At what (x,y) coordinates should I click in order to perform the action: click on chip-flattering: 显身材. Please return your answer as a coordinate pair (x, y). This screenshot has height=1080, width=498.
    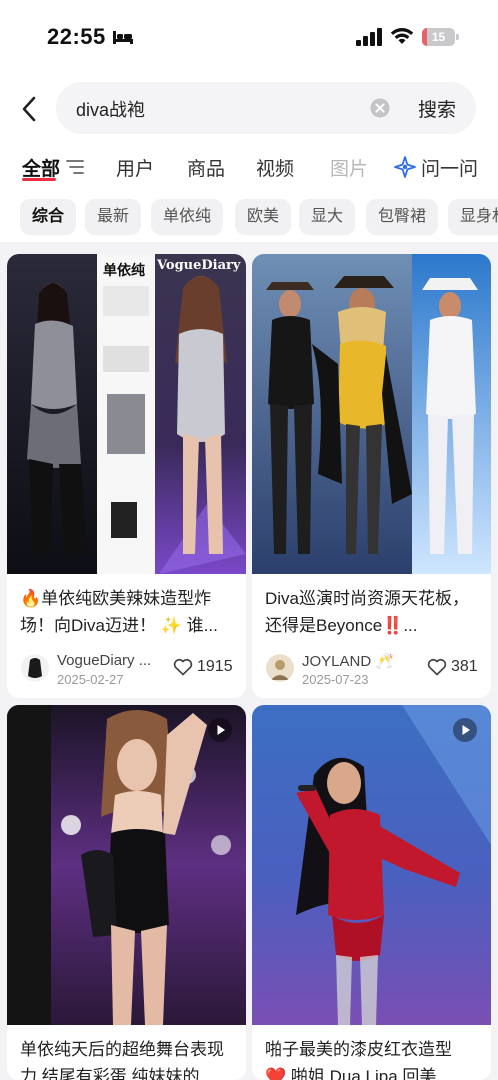
    Looking at the image, I should click on (473, 217).